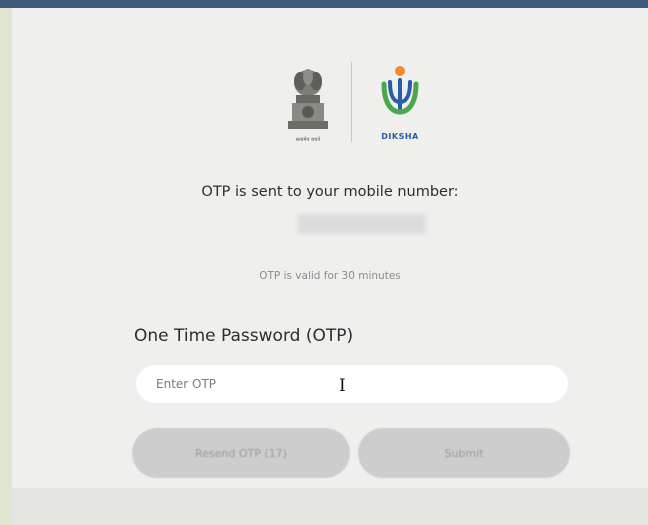 The width and height of the screenshot is (648, 525). What do you see at coordinates (464, 453) in the screenshot?
I see `submit-button: Submit` at bounding box center [464, 453].